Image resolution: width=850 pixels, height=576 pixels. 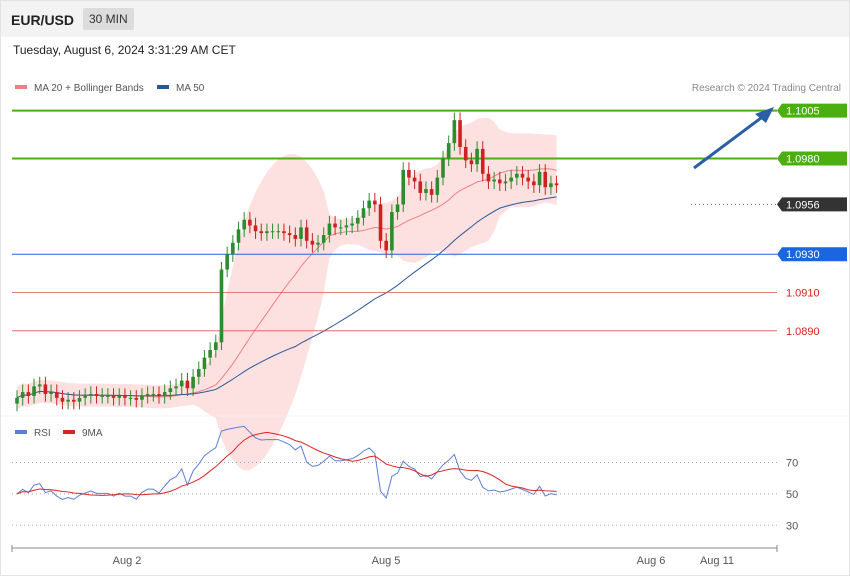 What do you see at coordinates (803, 255) in the screenshot?
I see `level-label-1.0930: 1.0930` at bounding box center [803, 255].